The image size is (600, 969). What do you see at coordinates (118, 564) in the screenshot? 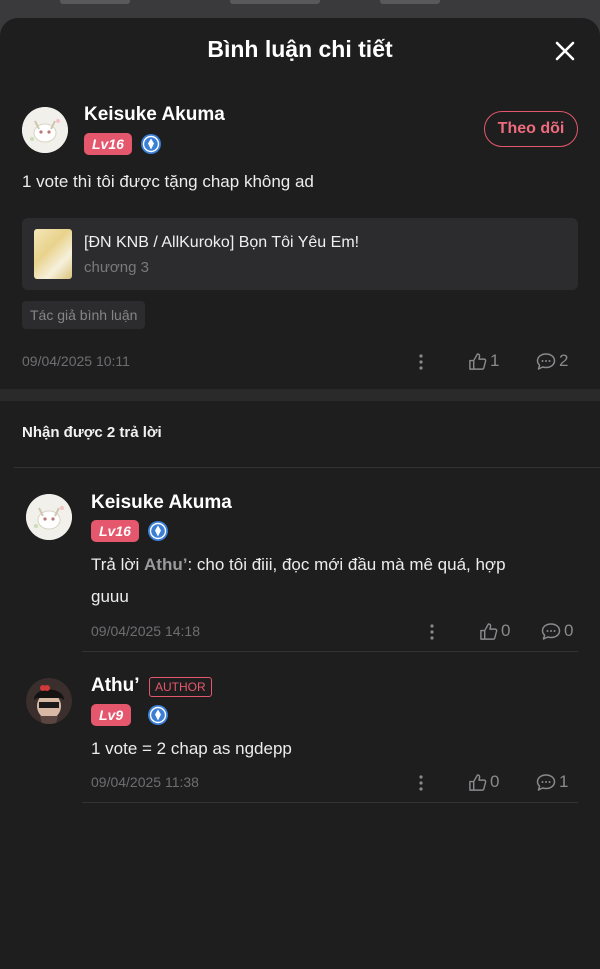
I see `reply-prefix: Trả lời` at bounding box center [118, 564].